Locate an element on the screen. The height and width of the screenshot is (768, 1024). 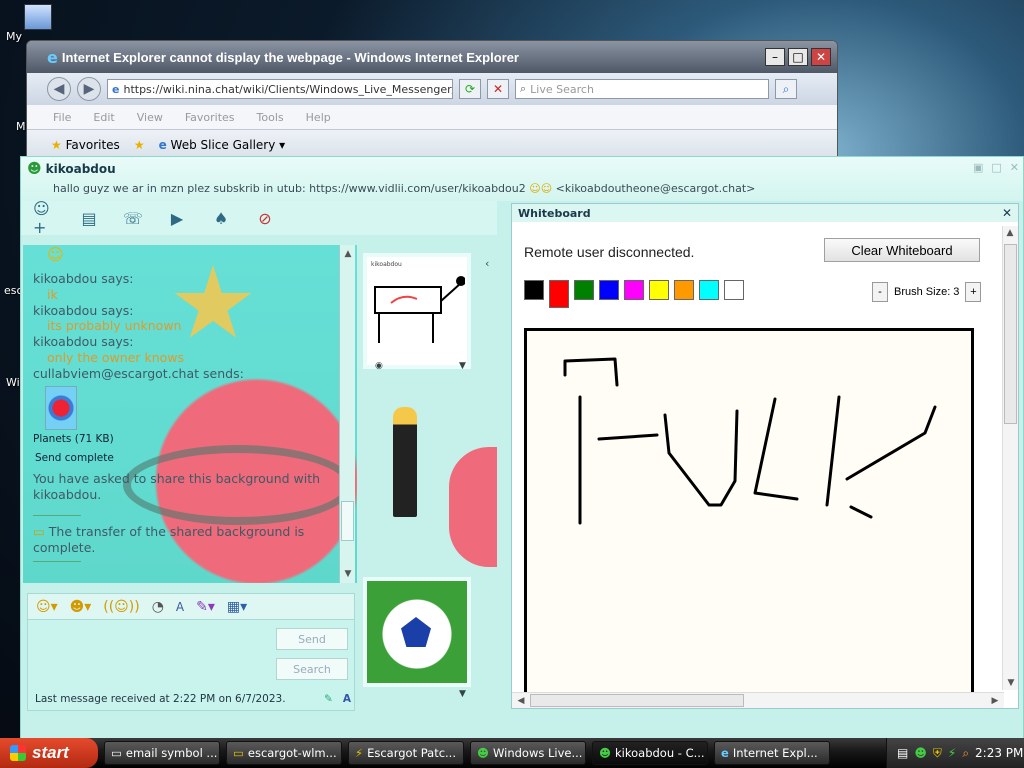
back-button: ◀ is located at coordinates (59, 89).